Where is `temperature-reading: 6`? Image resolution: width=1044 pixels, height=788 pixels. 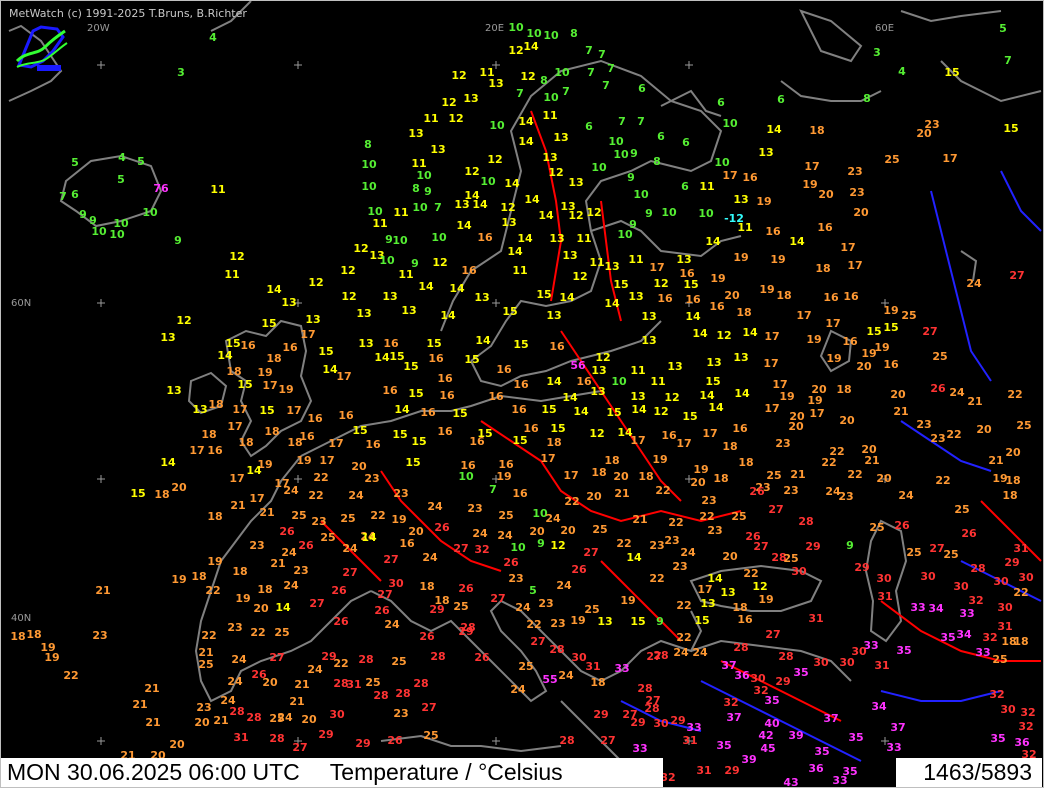 temperature-reading: 6 is located at coordinates (686, 142).